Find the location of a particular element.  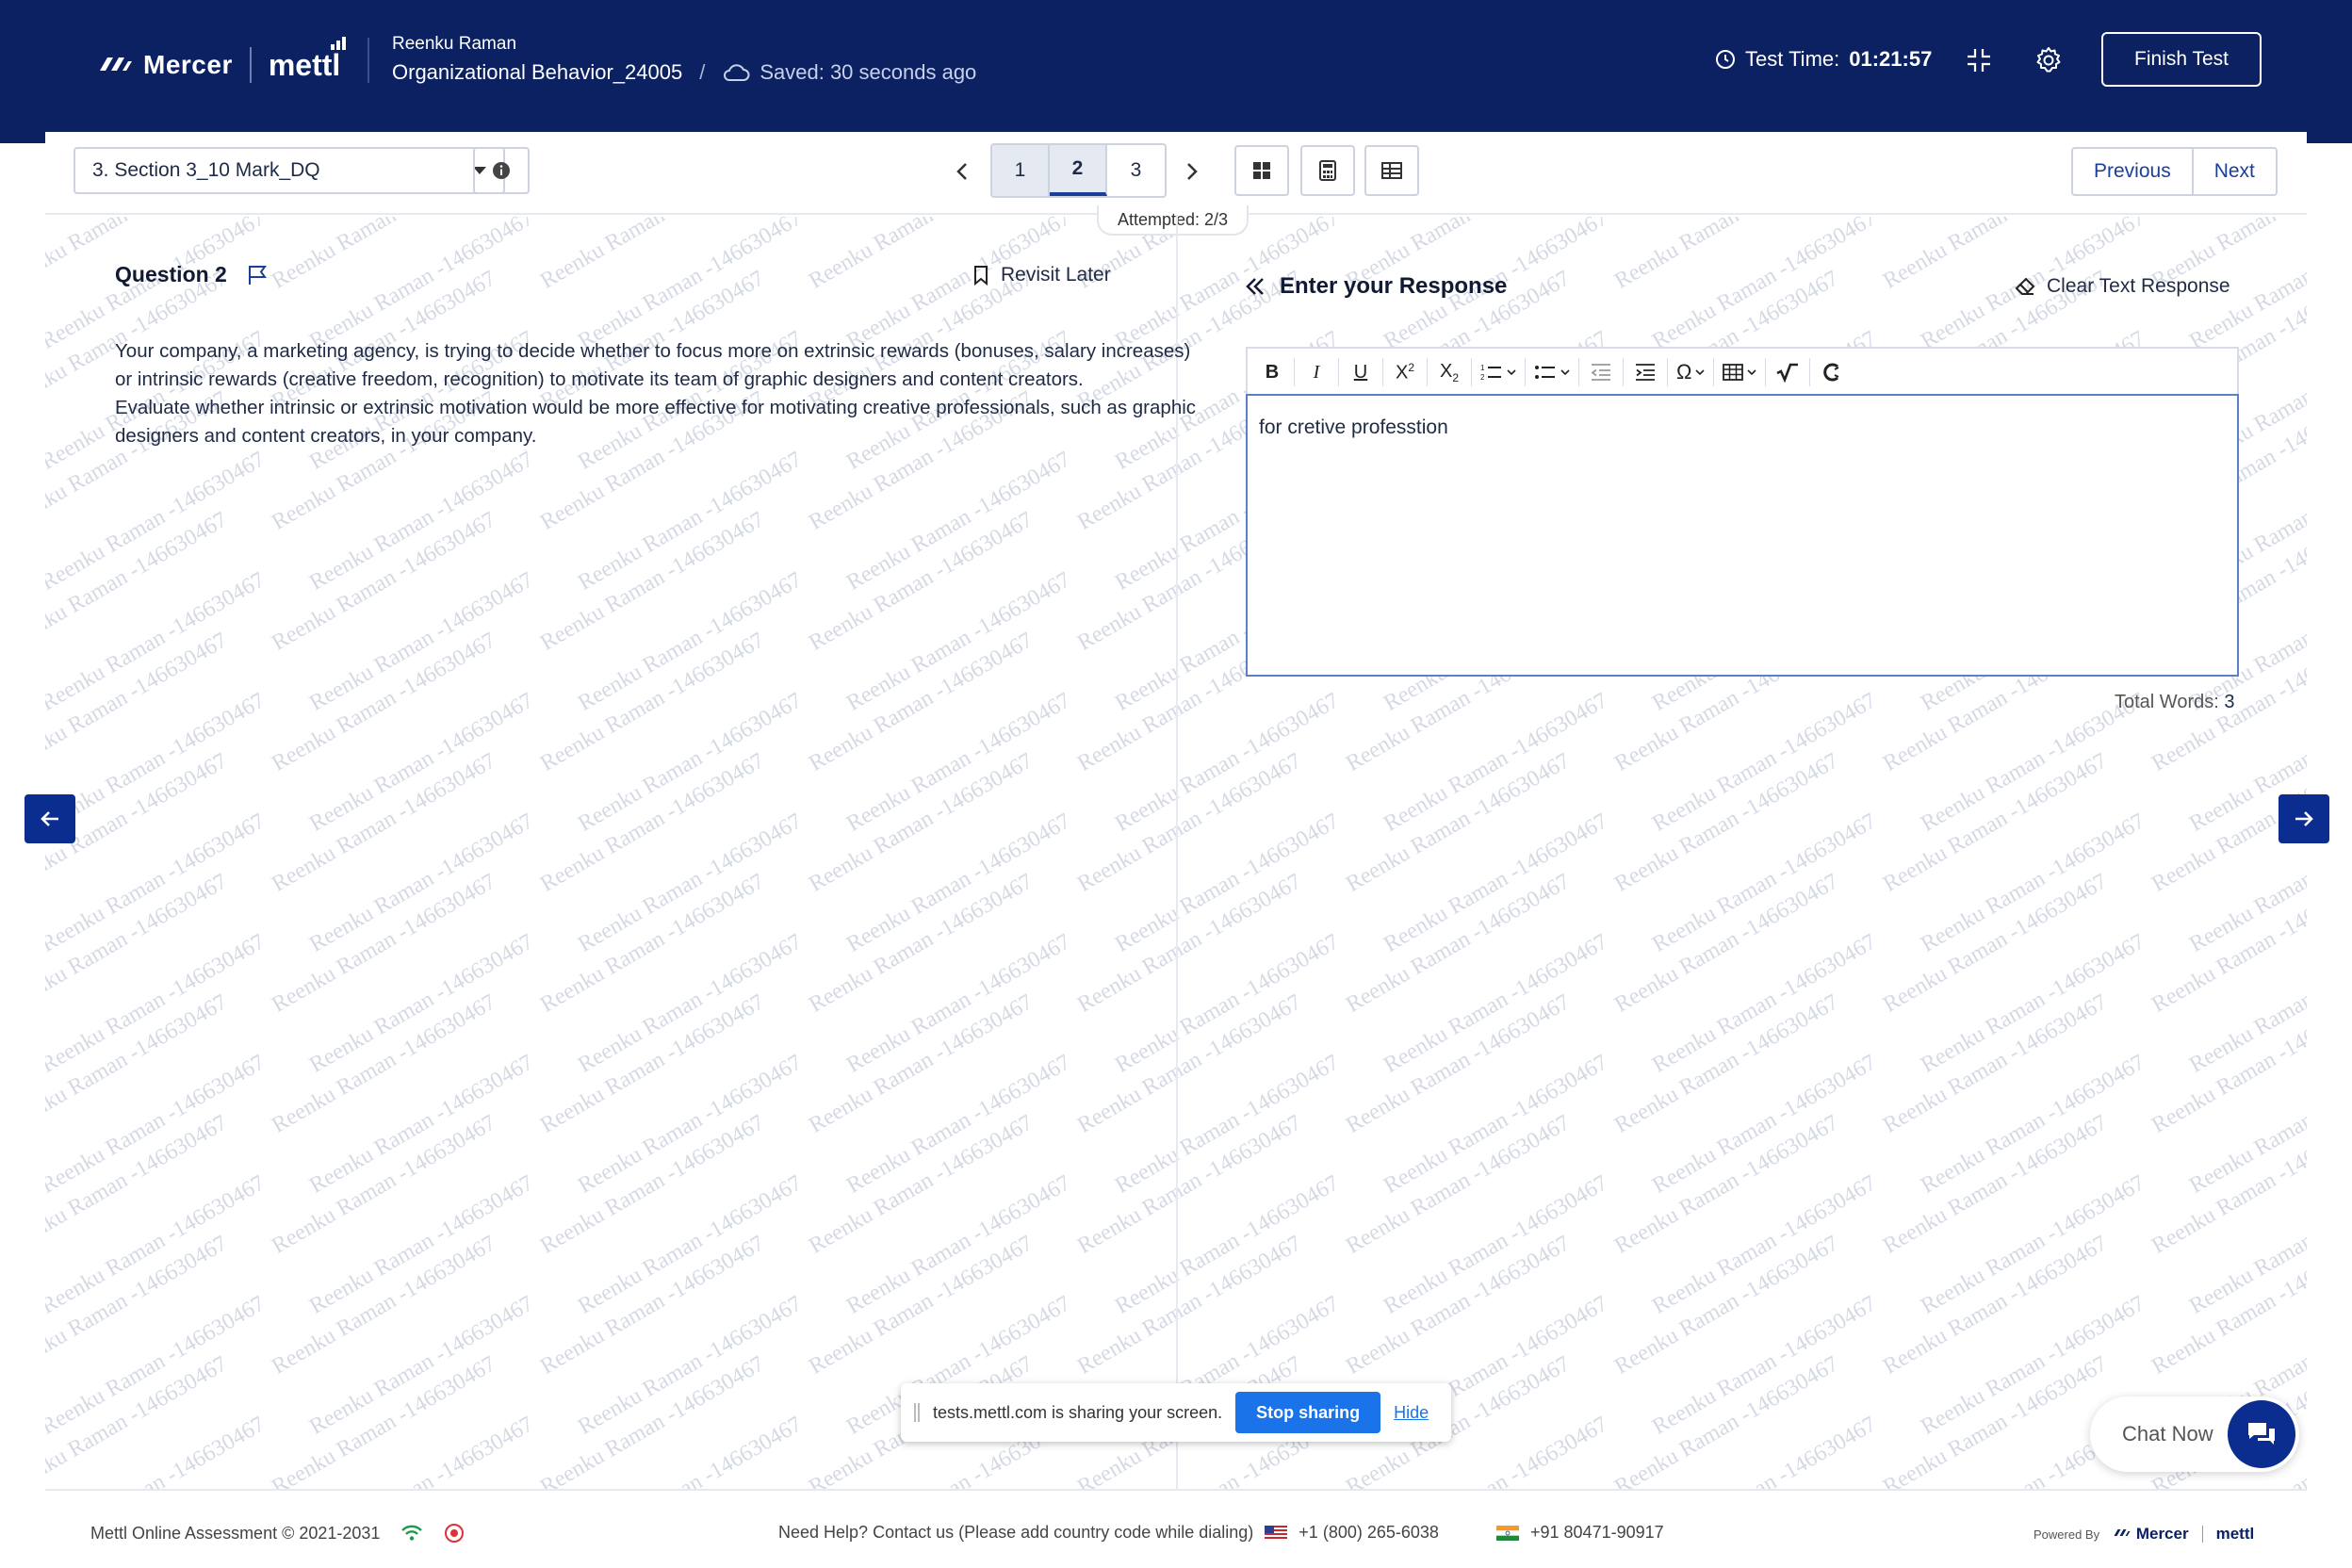

bullet-list-button is located at coordinates (1552, 372).